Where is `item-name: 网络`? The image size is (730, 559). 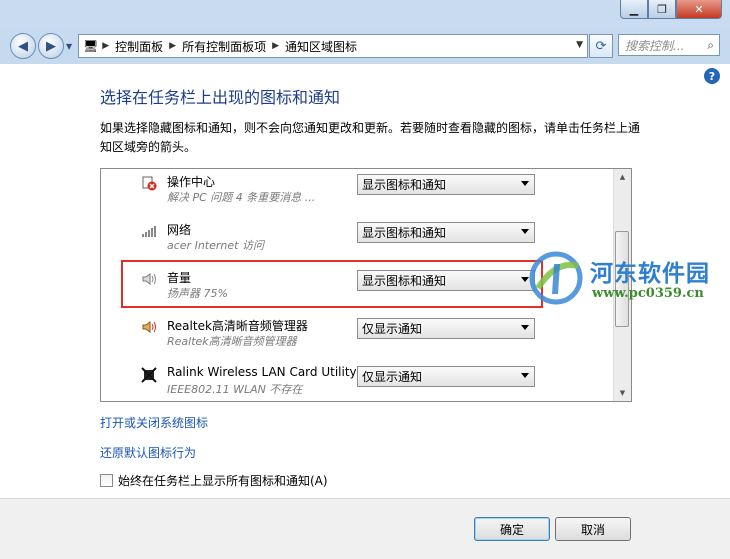 item-name: 网络 is located at coordinates (179, 230).